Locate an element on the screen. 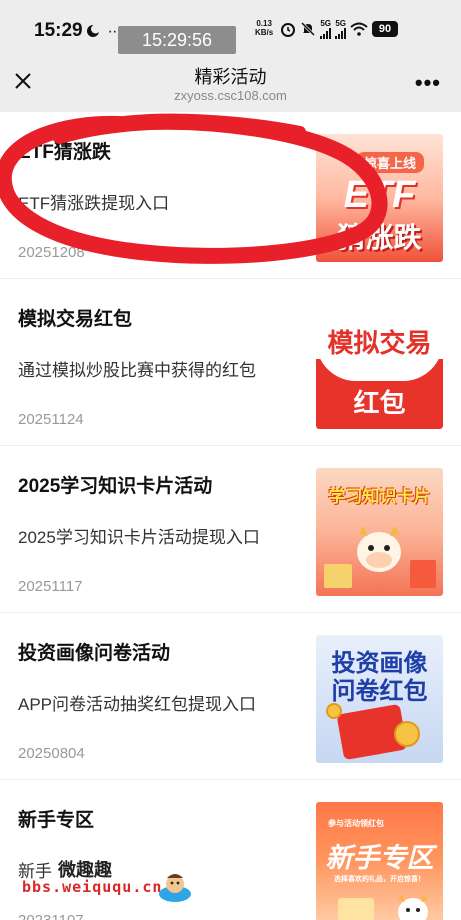  activity-description: ETF猜涨跌提现入口 is located at coordinates (94, 203).